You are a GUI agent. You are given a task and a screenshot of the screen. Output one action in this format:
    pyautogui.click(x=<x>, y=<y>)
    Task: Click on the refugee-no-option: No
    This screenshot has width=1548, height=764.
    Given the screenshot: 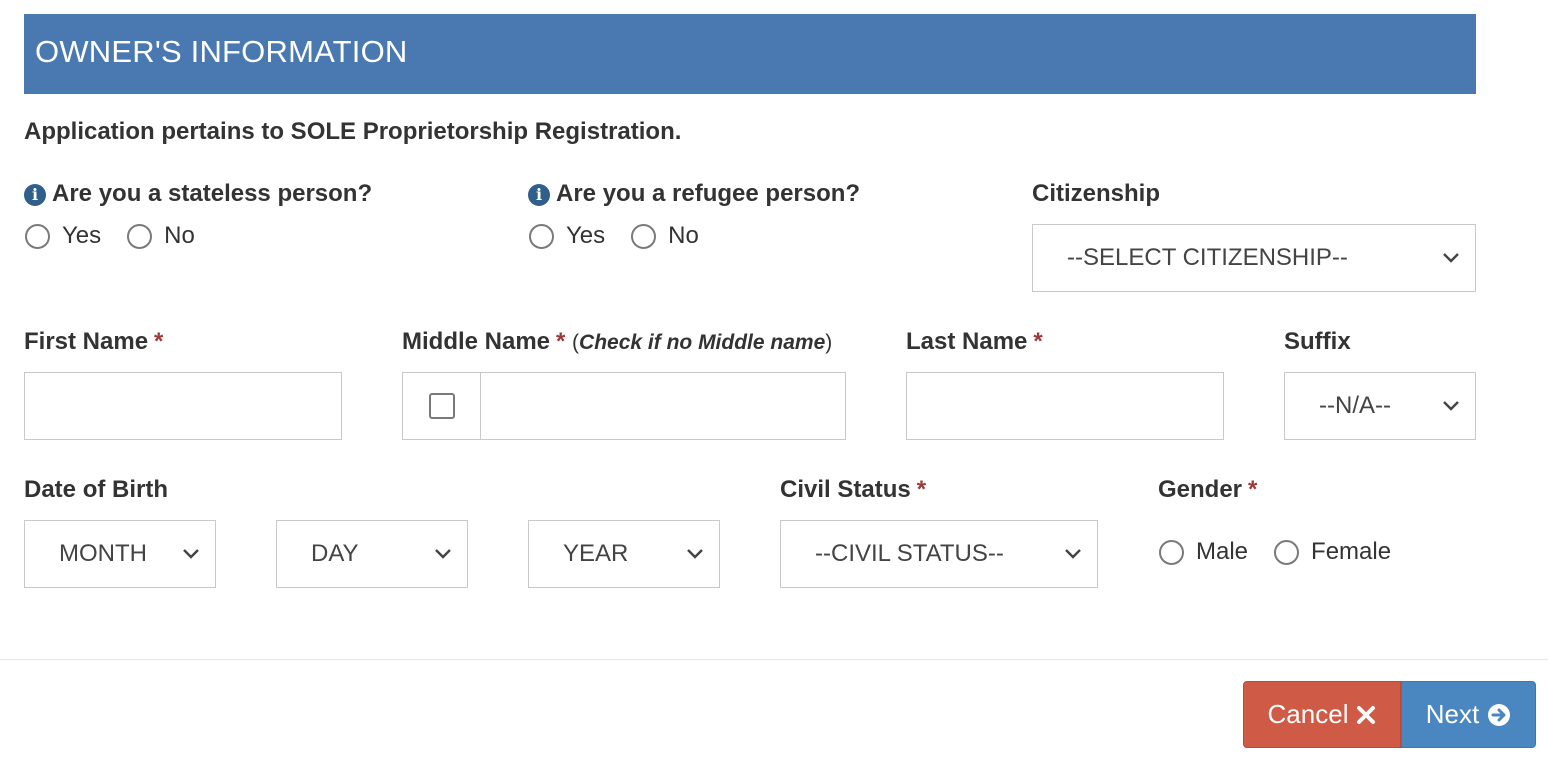 What is the action you would take?
    pyautogui.click(x=665, y=236)
    